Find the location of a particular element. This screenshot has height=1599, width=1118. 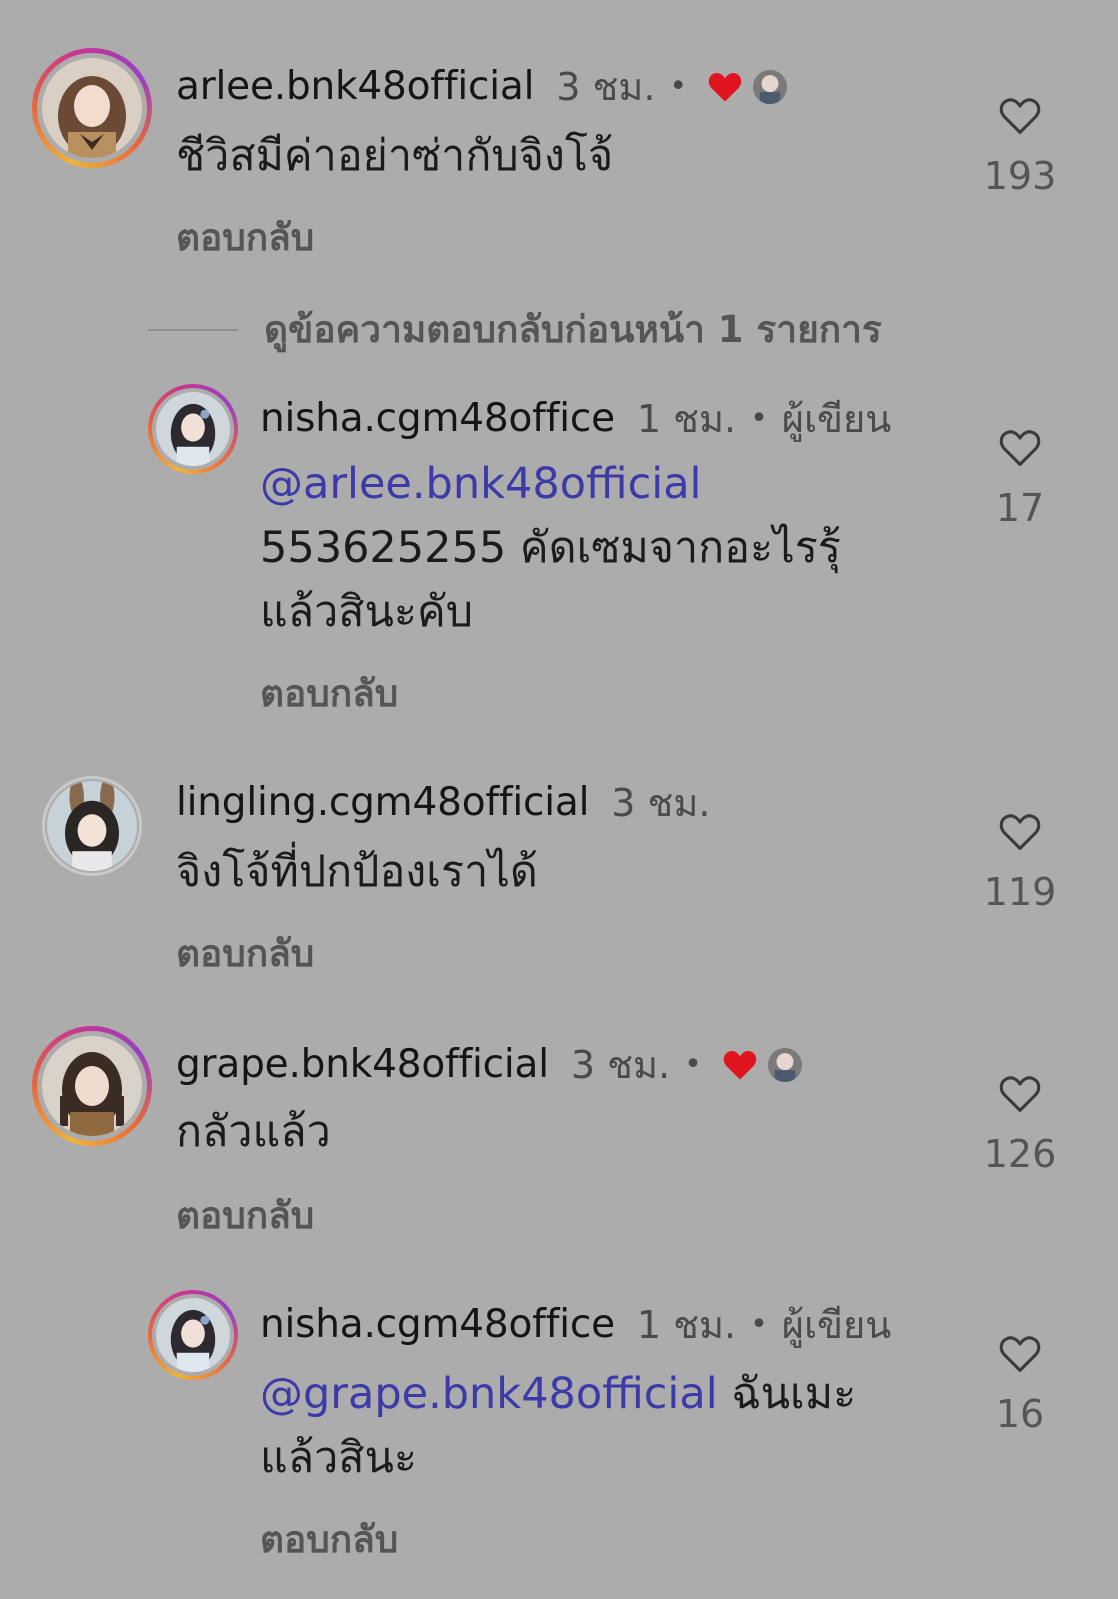

like-control: 16 is located at coordinates (1020, 1385).